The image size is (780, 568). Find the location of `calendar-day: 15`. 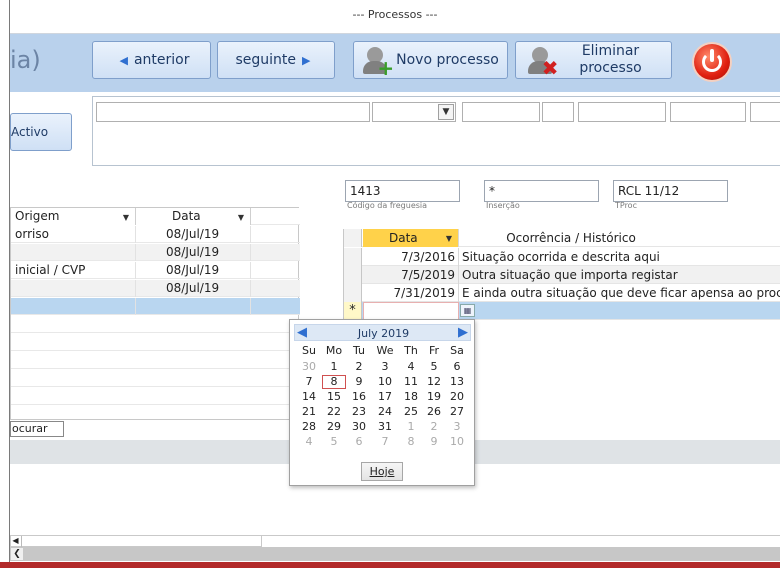

calendar-day: 15 is located at coordinates (334, 397).